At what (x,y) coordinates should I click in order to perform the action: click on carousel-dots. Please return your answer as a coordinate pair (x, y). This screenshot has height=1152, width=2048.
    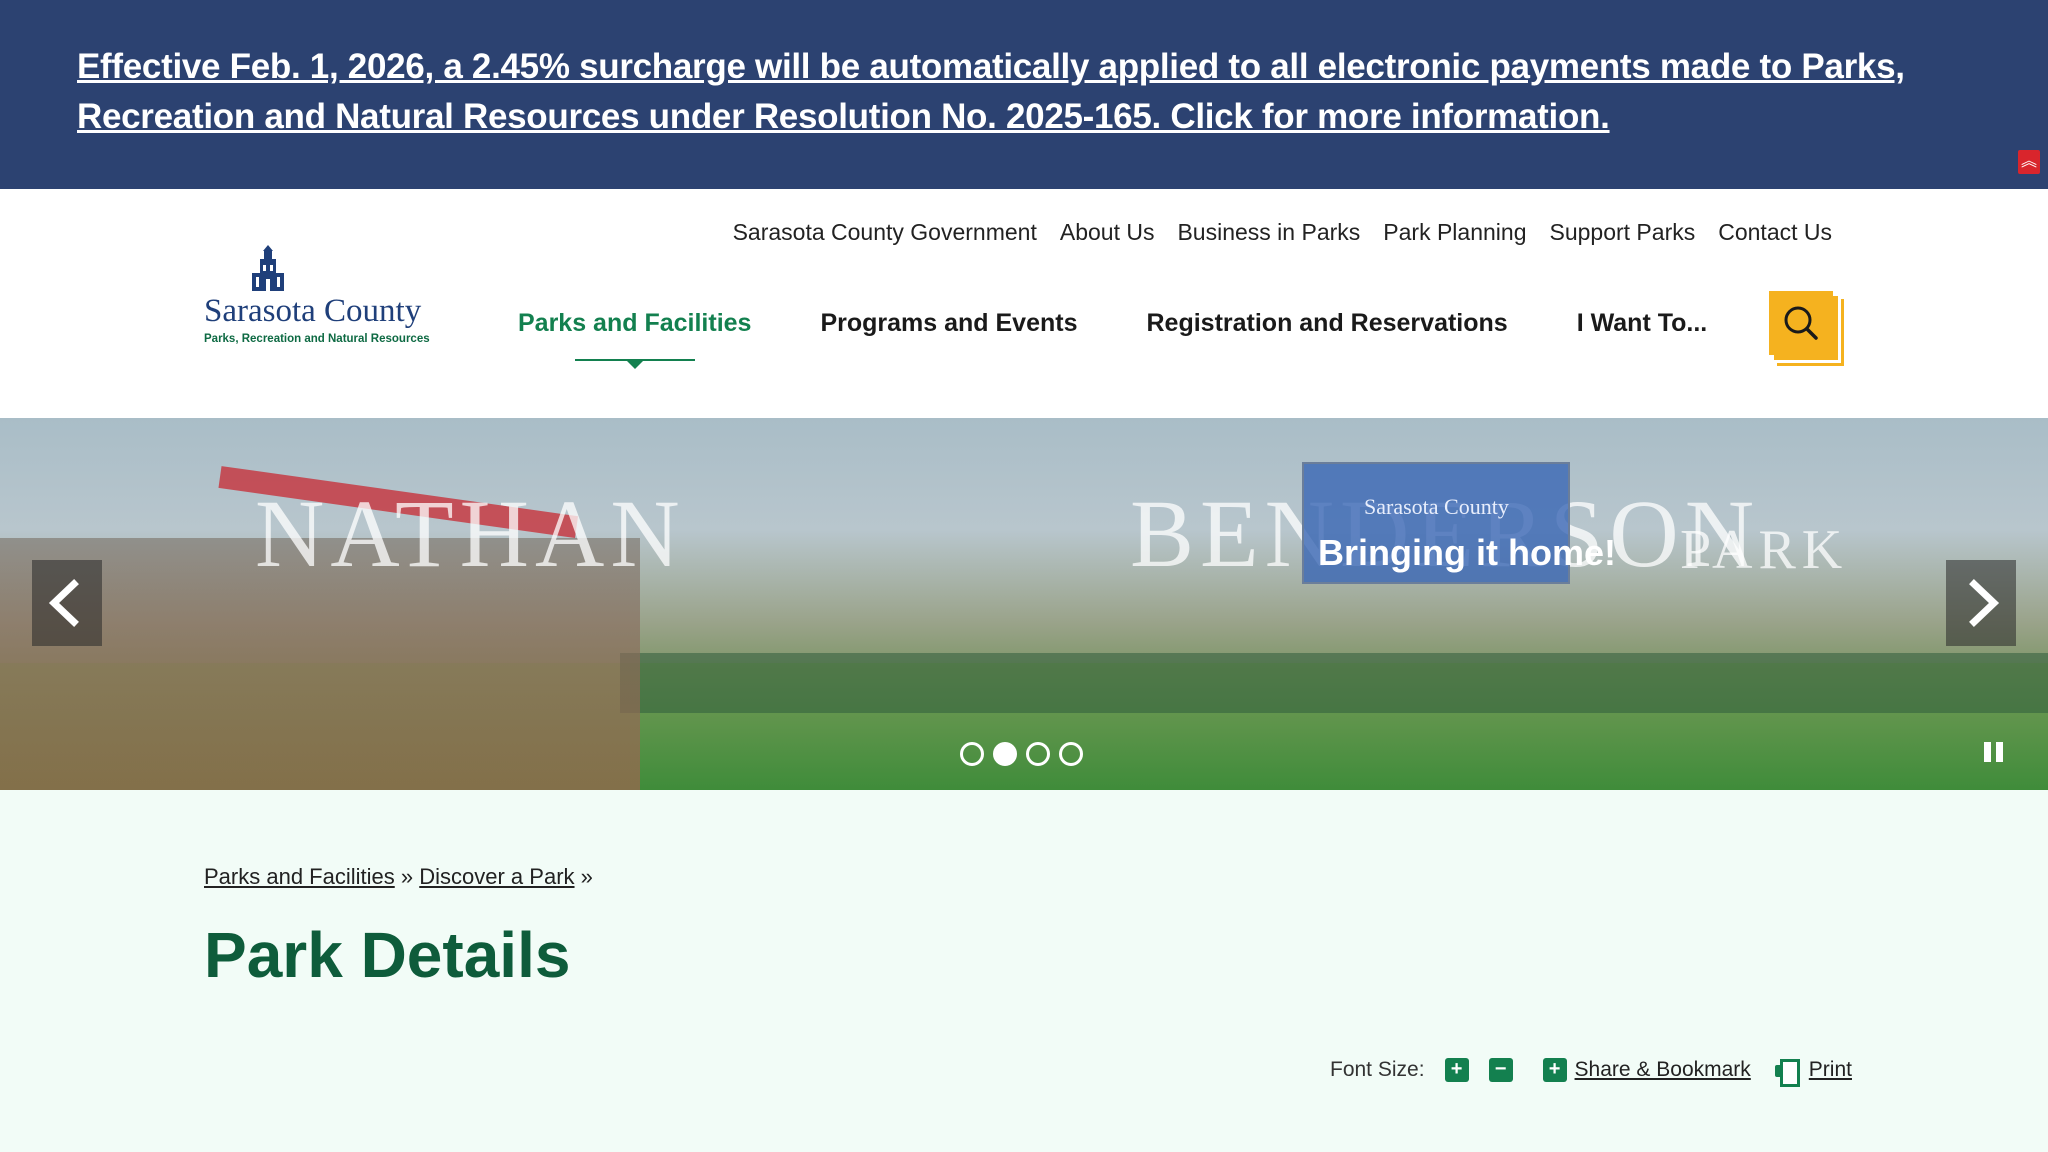
    Looking at the image, I should click on (1021, 754).